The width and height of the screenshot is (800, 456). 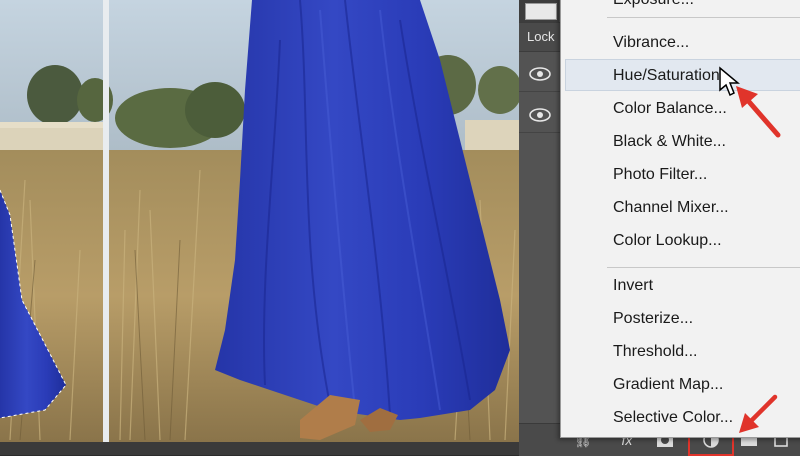 I want to click on canvas-status-strip, so click(x=259, y=448).